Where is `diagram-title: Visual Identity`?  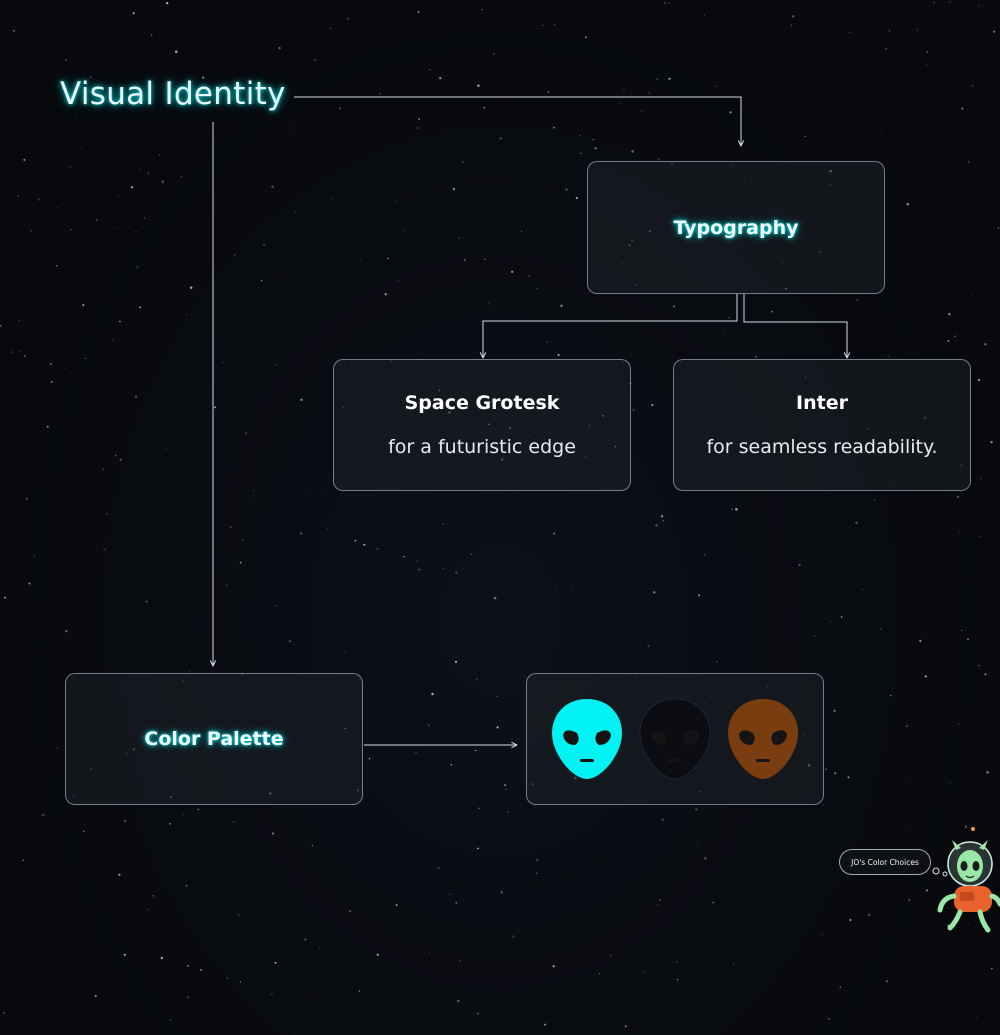 diagram-title: Visual Identity is located at coordinates (173, 94).